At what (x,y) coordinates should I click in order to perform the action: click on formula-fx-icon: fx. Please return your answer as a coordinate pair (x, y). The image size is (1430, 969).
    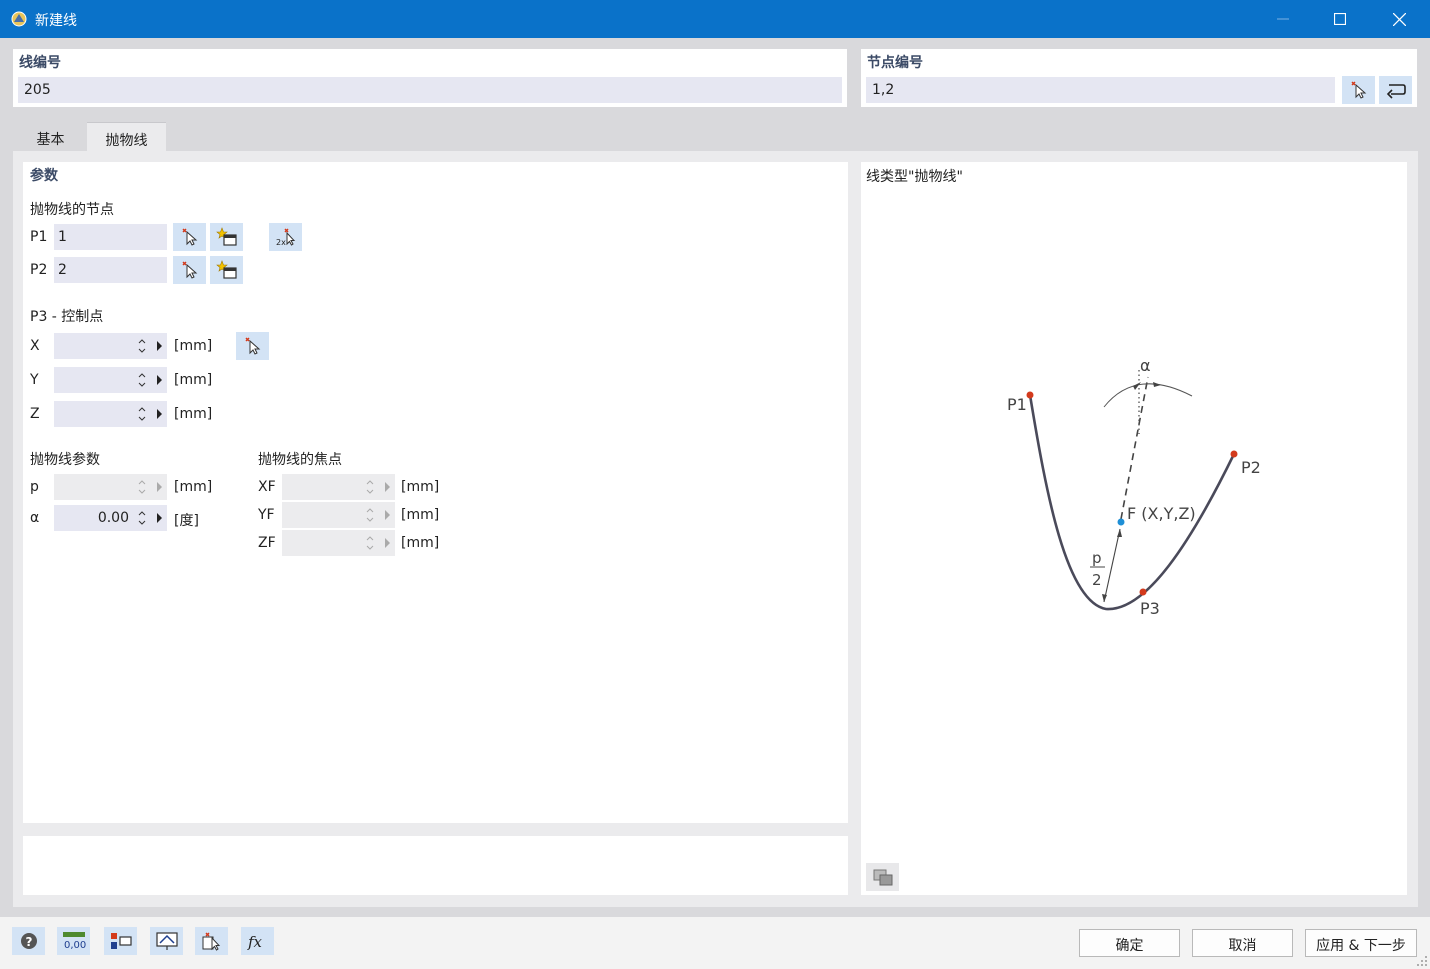
    Looking at the image, I should click on (255, 942).